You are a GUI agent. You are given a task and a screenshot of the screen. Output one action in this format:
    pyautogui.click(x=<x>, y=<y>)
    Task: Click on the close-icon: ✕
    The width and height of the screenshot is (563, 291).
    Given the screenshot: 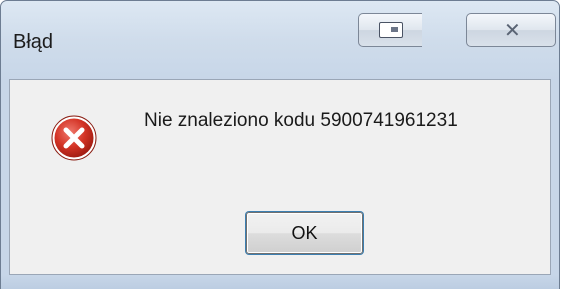 What is the action you would take?
    pyautogui.click(x=512, y=30)
    